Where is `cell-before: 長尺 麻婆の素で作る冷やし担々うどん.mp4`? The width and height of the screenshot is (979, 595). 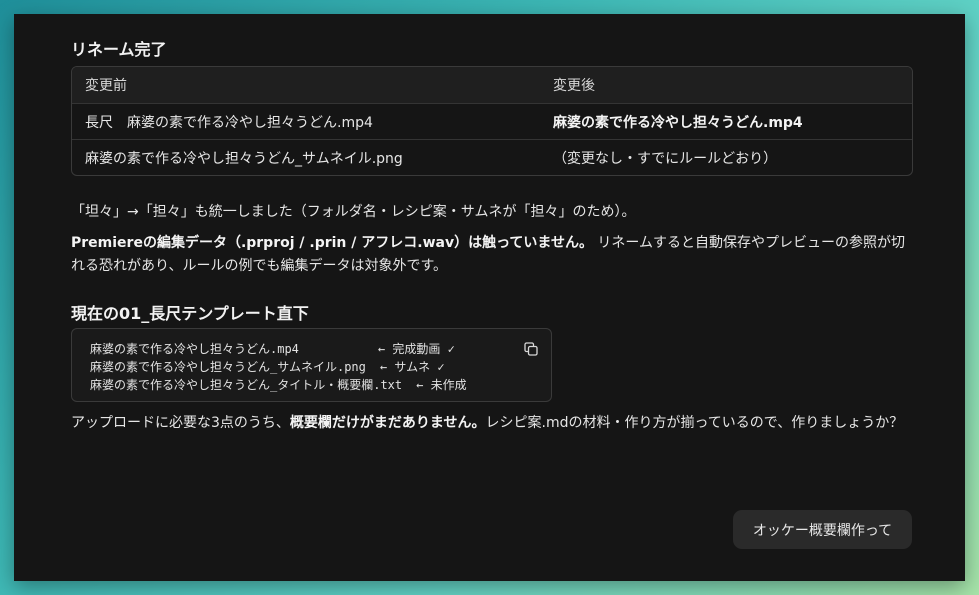
cell-before: 長尺 麻婆の素で作る冷やし担々うどん.mp4 is located at coordinates (229, 122).